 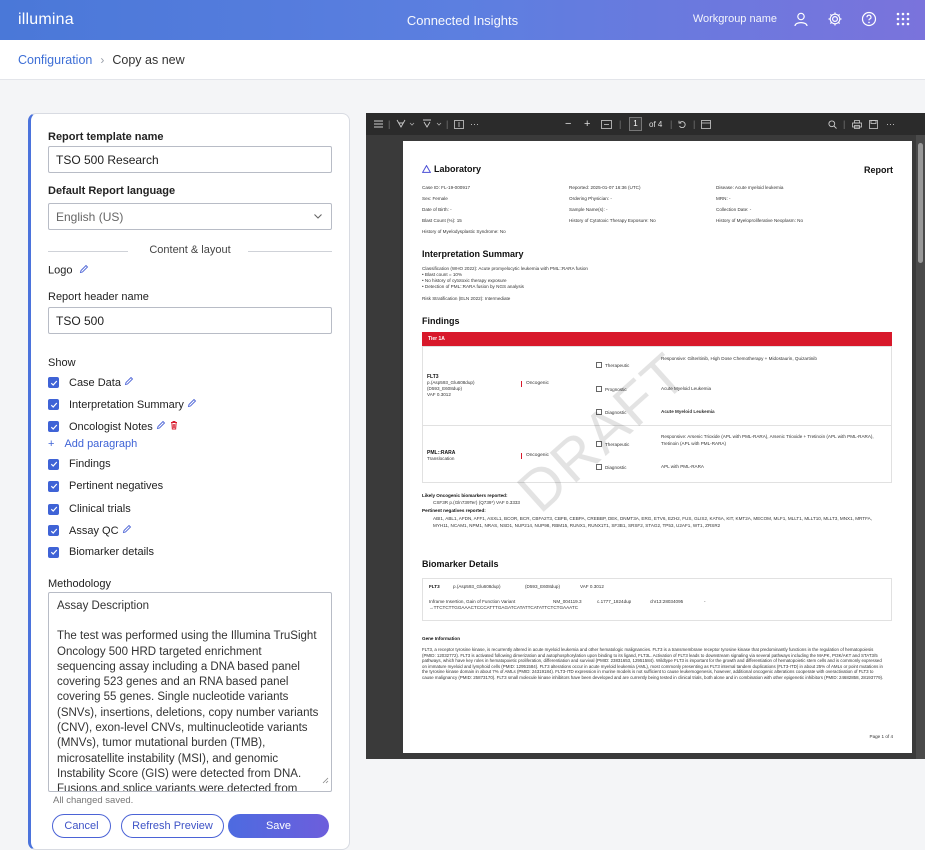 I want to click on show-item-label: Assay QC, so click(x=94, y=530).